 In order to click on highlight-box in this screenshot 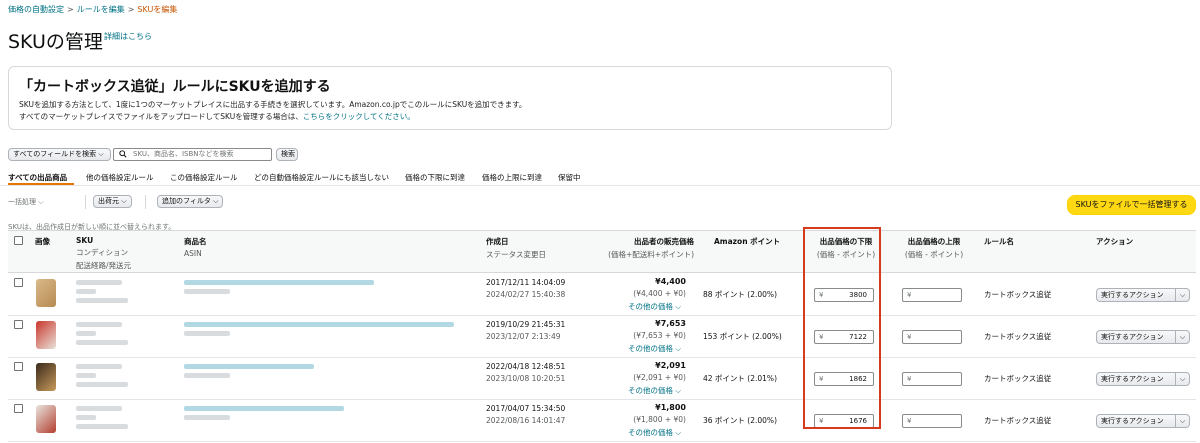, I will do `click(842, 328)`.